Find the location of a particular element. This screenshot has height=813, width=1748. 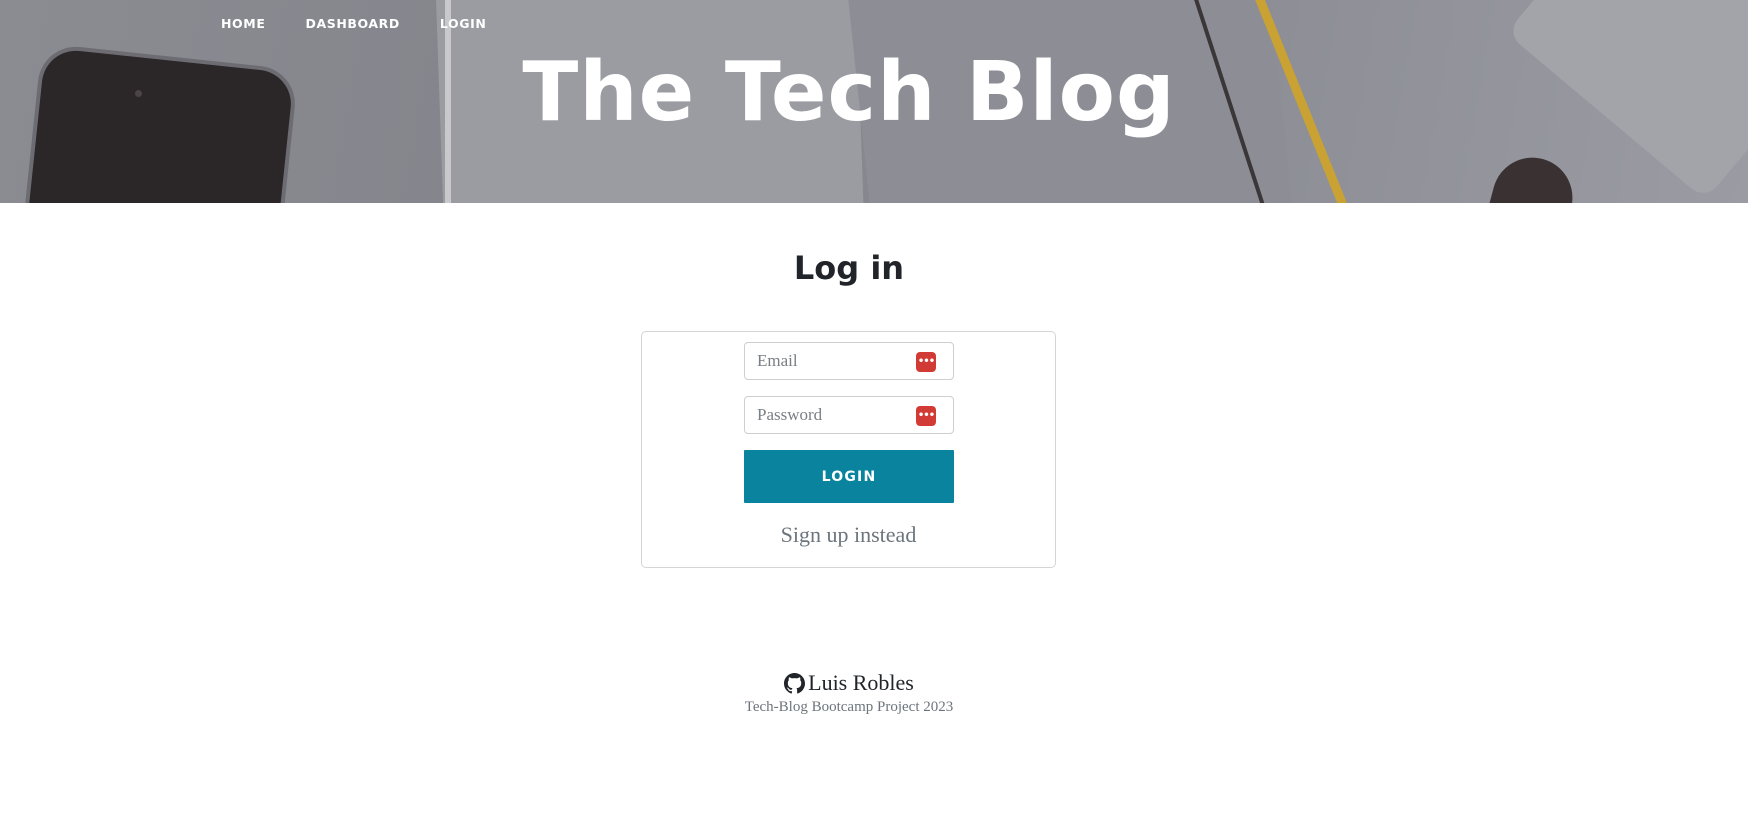

nav-link-dashboard: DASHBOARD is located at coordinates (352, 23).